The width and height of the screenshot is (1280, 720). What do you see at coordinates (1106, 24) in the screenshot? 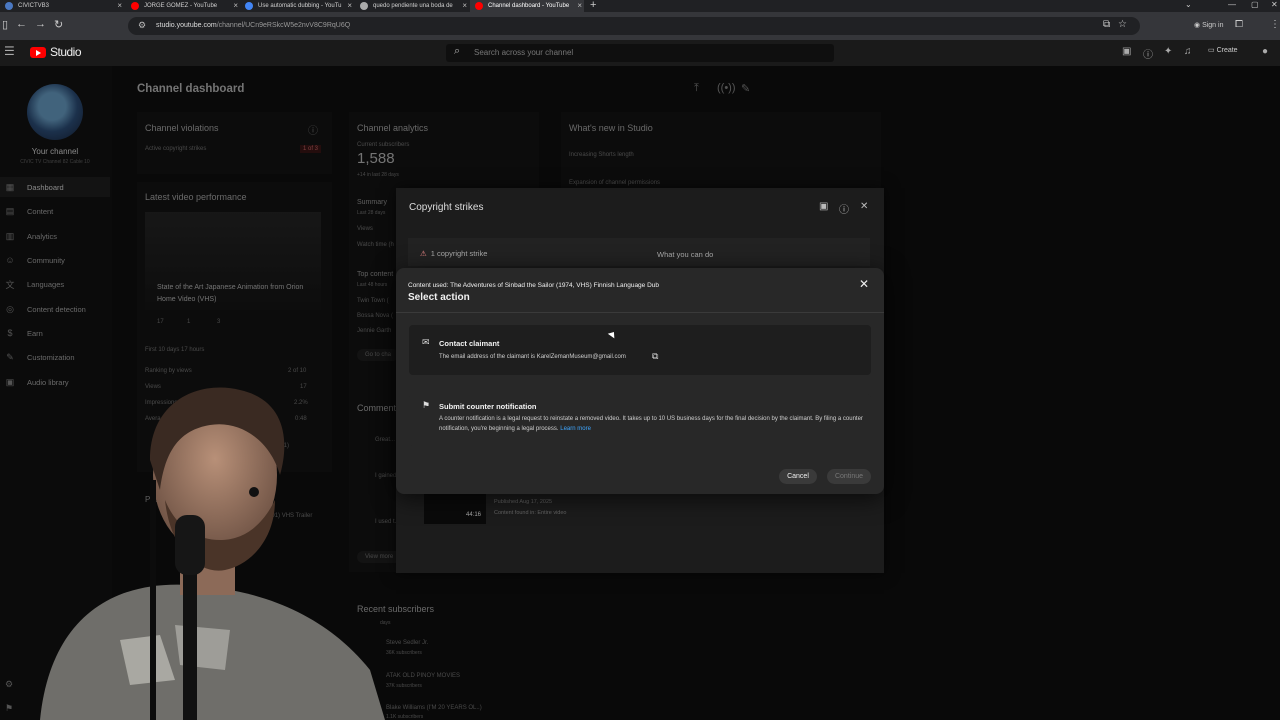
I see `install-app-icon: ⧉` at bounding box center [1106, 24].